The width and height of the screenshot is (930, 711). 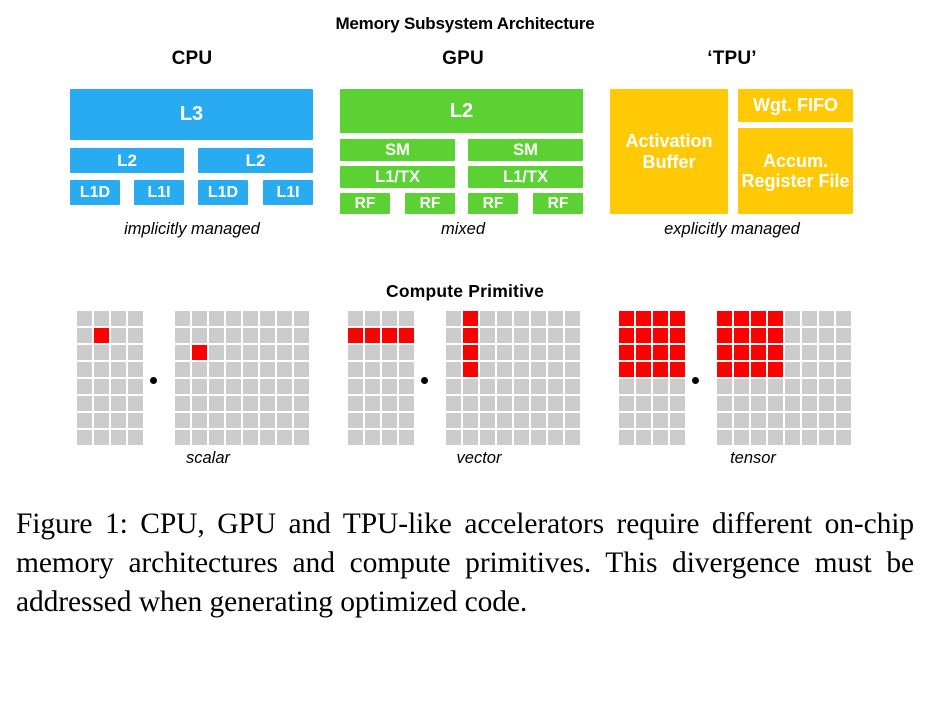 I want to click on scalar-dot-operator, so click(x=153, y=380).